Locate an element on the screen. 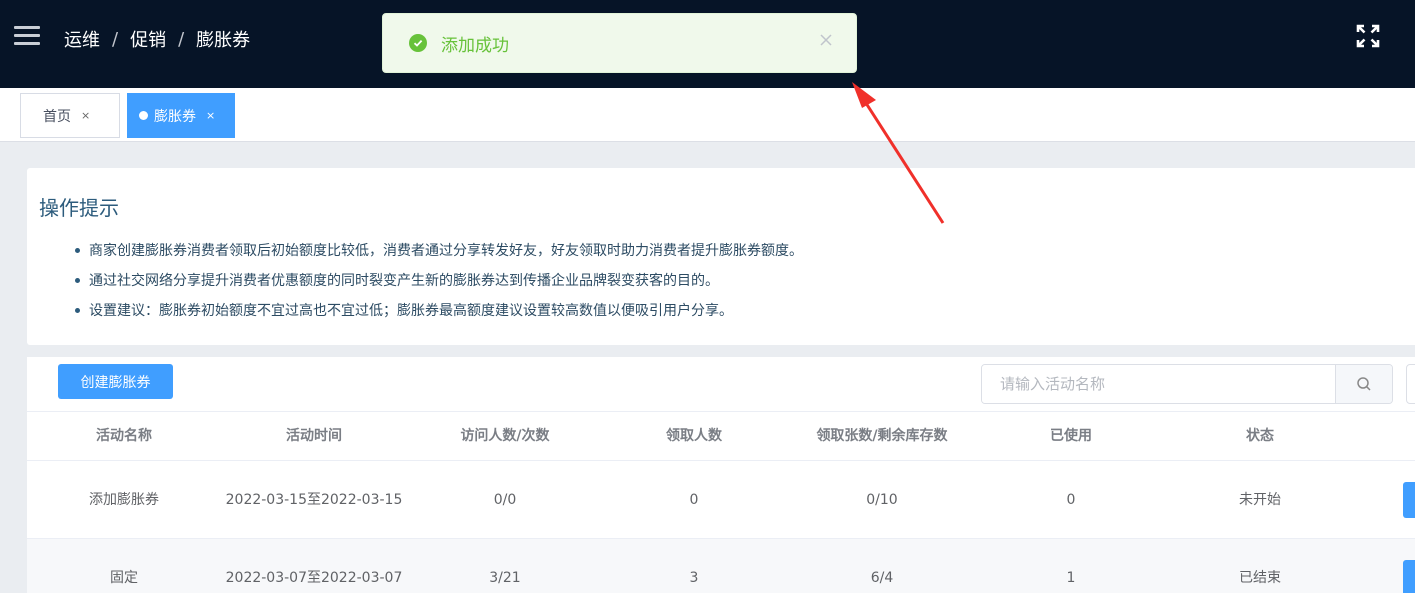  toast-message: 添加成功 is located at coordinates (475, 45).